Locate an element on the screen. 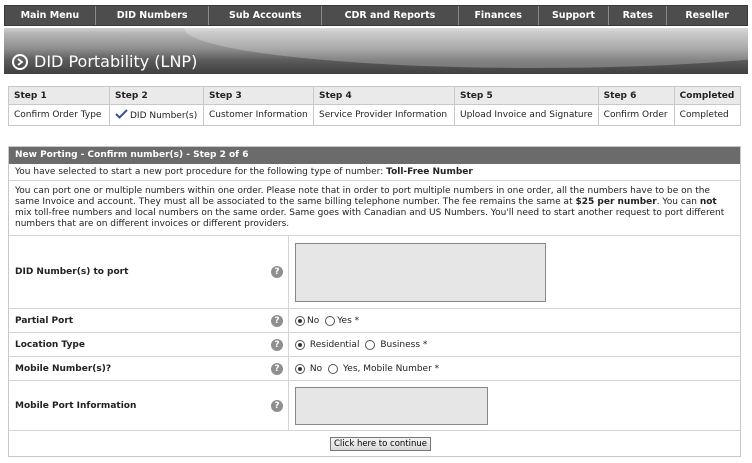 This screenshot has width=752, height=463. form-footer: Click here to continue is located at coordinates (374, 443).